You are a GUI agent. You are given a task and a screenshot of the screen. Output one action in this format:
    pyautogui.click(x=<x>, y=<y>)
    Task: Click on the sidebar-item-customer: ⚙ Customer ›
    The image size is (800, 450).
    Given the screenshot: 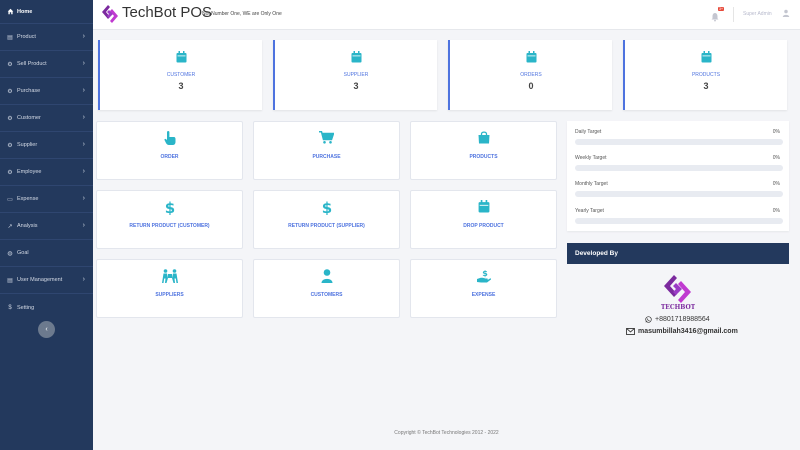 What is the action you would take?
    pyautogui.click(x=46, y=118)
    